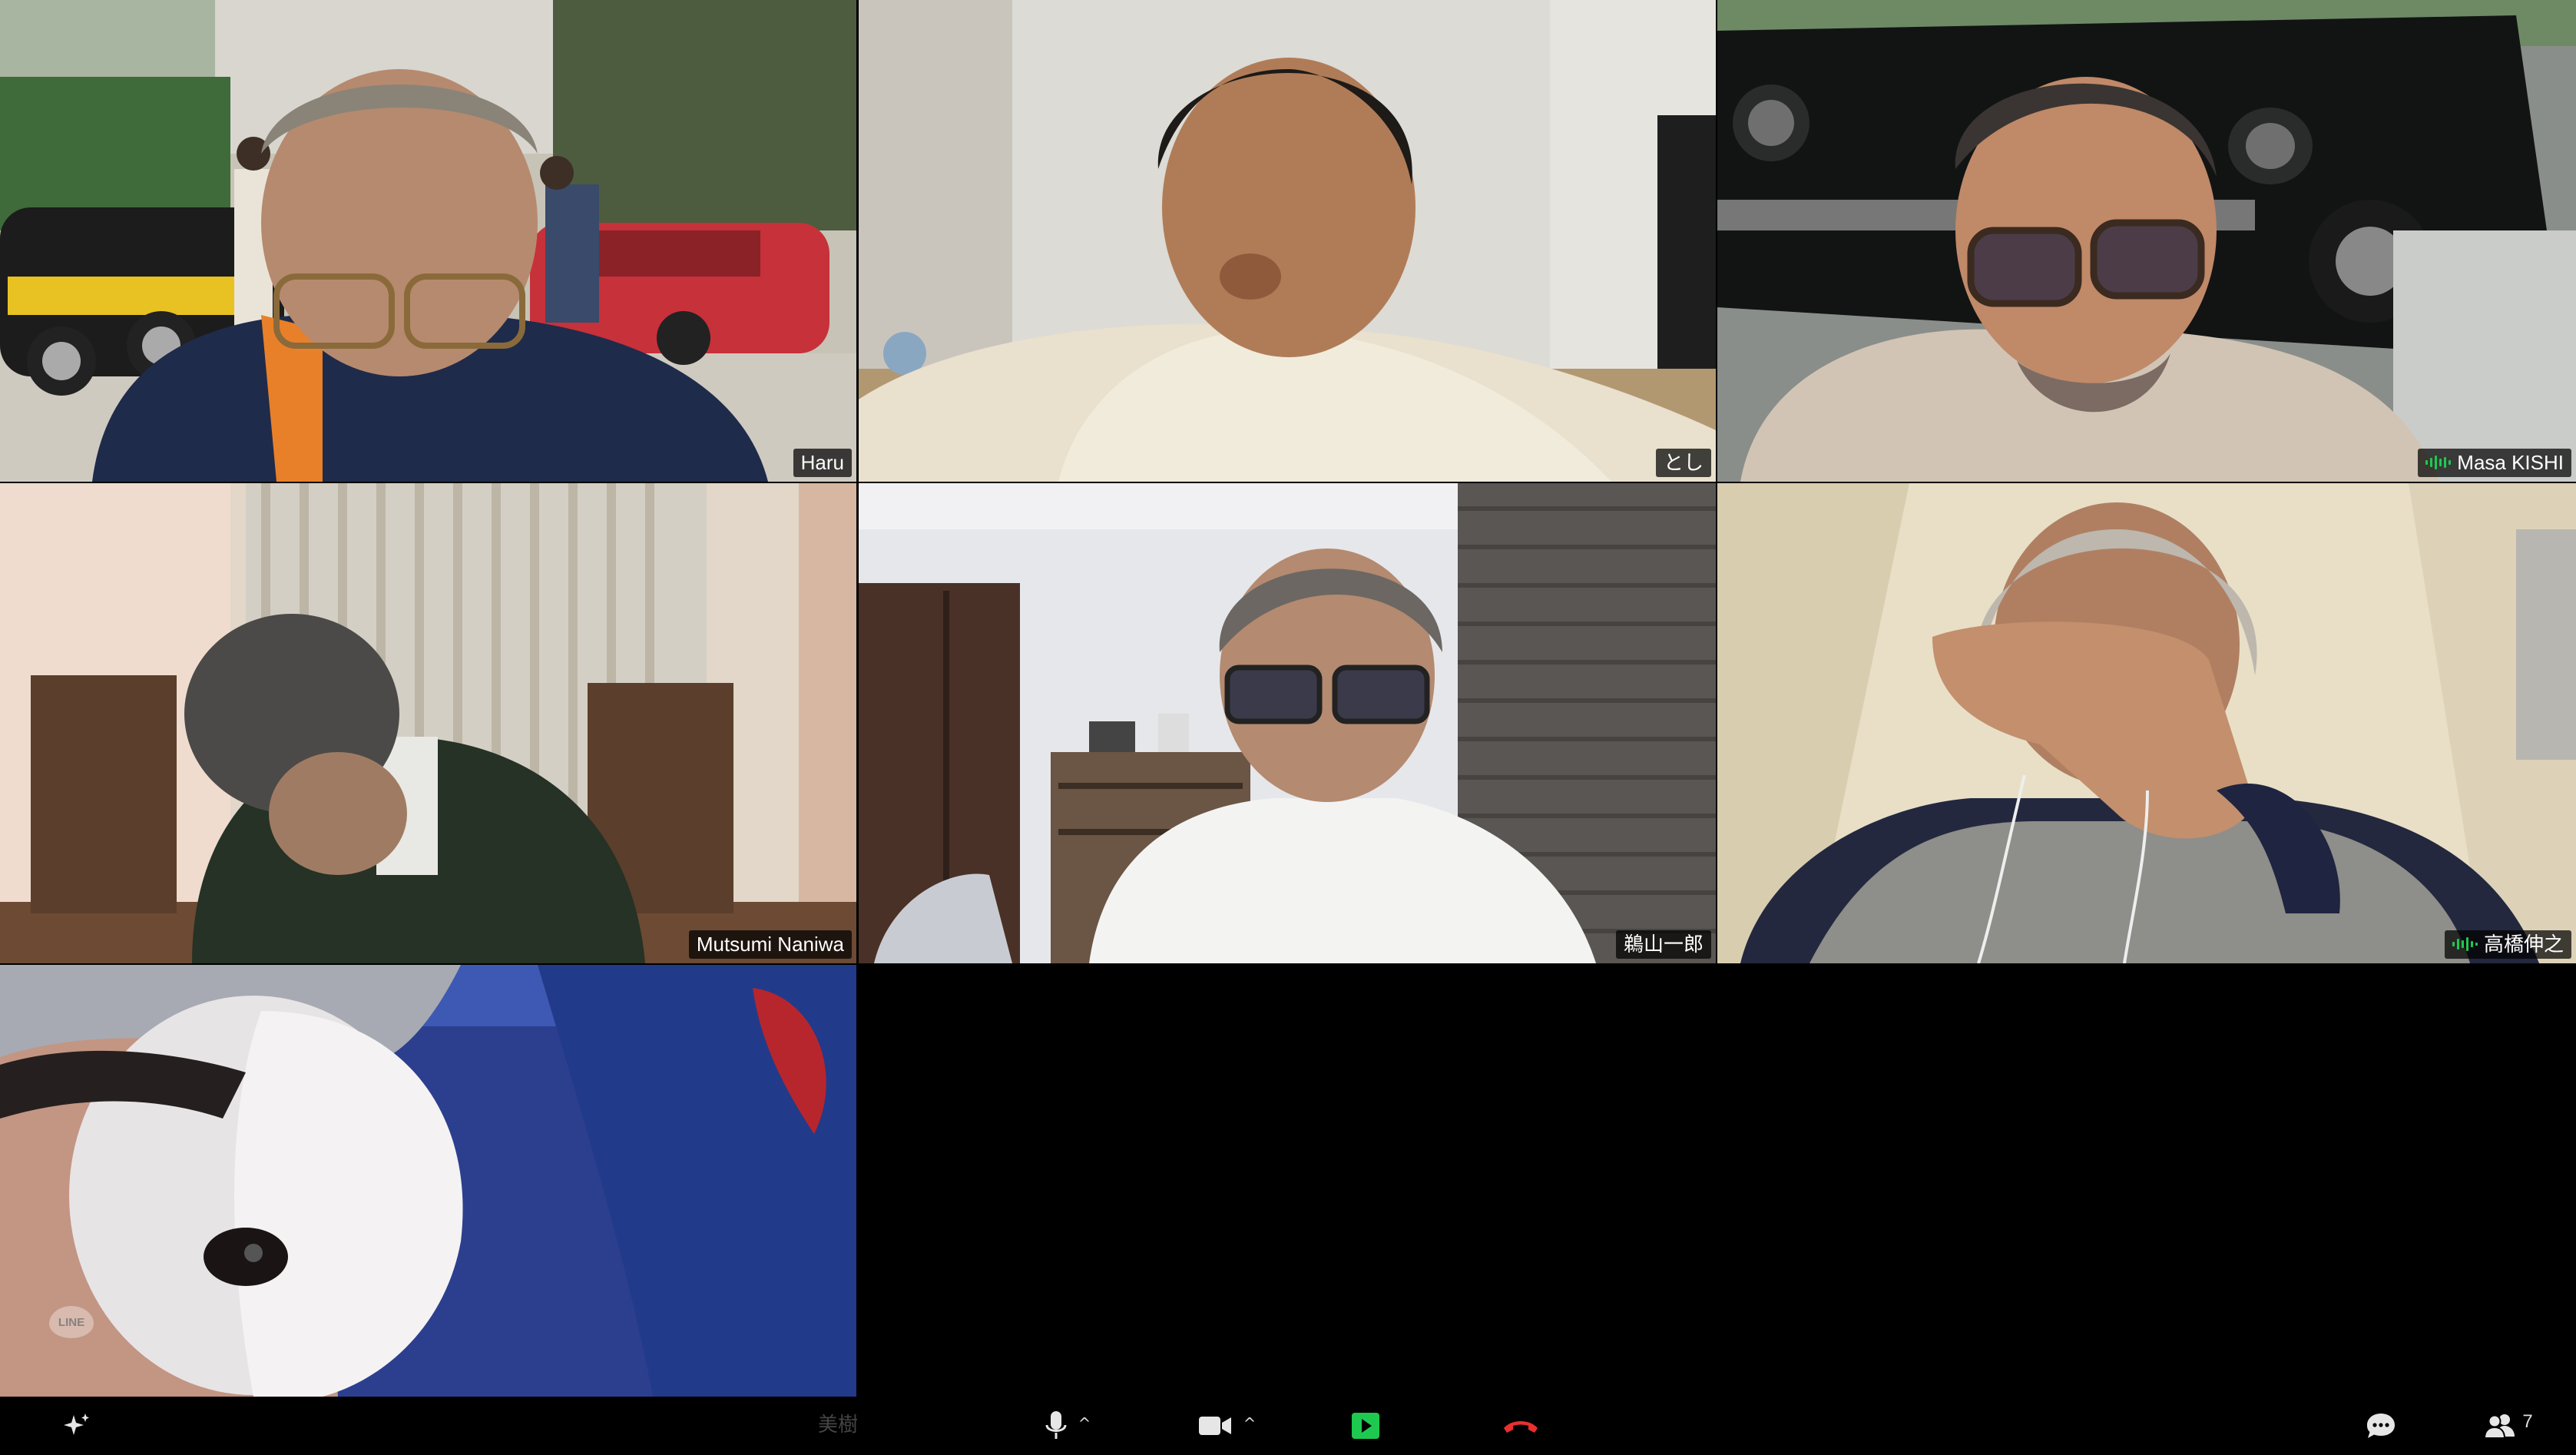 This screenshot has width=2576, height=1455. Describe the element at coordinates (1084, 1423) in the screenshot. I see `mic-options-chevron-icon: ^` at that location.